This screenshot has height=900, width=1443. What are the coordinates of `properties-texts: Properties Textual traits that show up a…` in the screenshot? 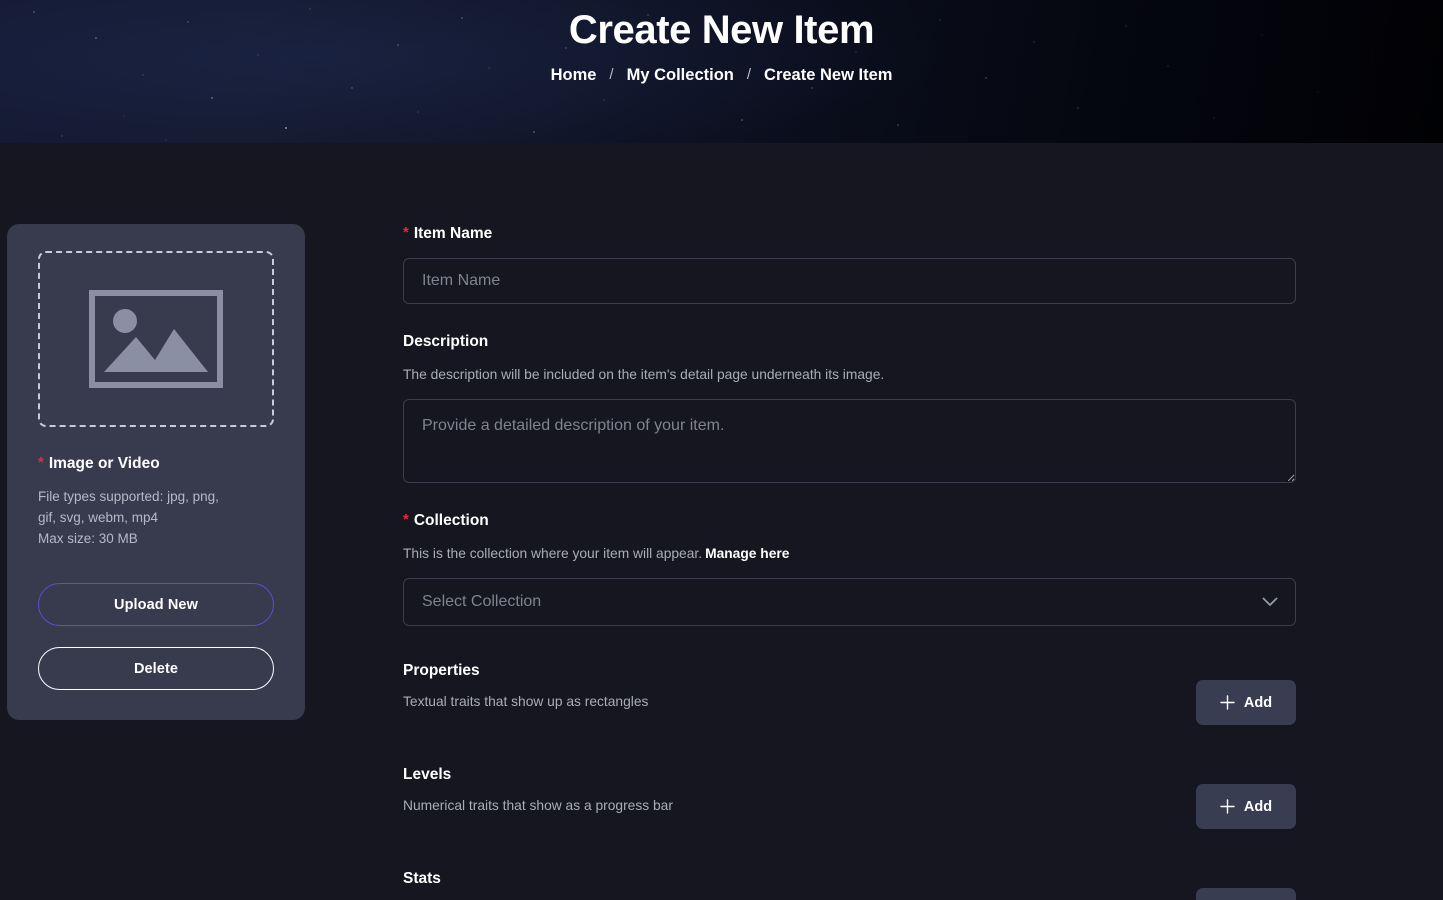 It's located at (525, 686).